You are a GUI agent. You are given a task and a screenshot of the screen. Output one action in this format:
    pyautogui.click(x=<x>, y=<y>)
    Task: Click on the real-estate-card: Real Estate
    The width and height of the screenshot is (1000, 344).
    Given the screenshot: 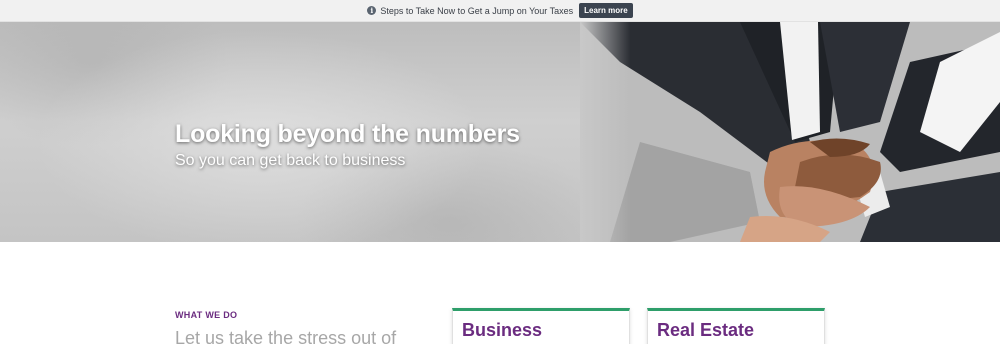 What is the action you would take?
    pyautogui.click(x=736, y=326)
    